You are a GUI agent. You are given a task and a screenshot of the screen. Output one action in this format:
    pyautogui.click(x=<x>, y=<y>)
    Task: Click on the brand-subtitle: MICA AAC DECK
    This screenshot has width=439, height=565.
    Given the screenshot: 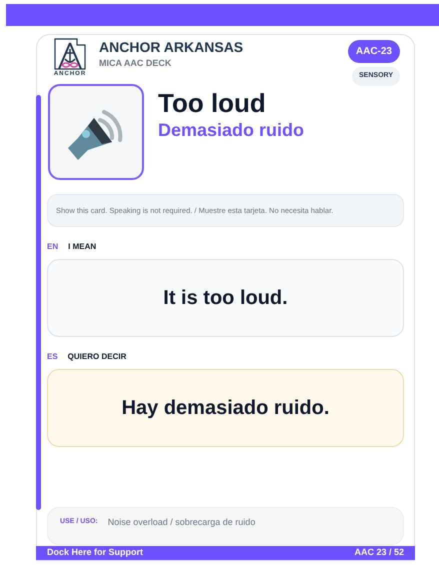 What is the action you would take?
    pyautogui.click(x=135, y=63)
    